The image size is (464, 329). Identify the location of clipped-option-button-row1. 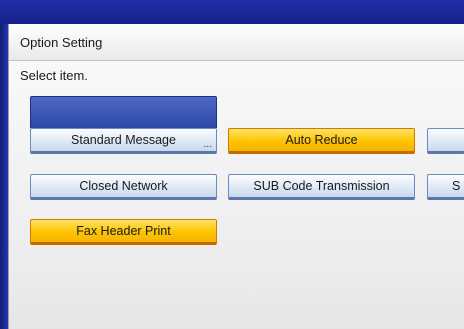
(445, 141).